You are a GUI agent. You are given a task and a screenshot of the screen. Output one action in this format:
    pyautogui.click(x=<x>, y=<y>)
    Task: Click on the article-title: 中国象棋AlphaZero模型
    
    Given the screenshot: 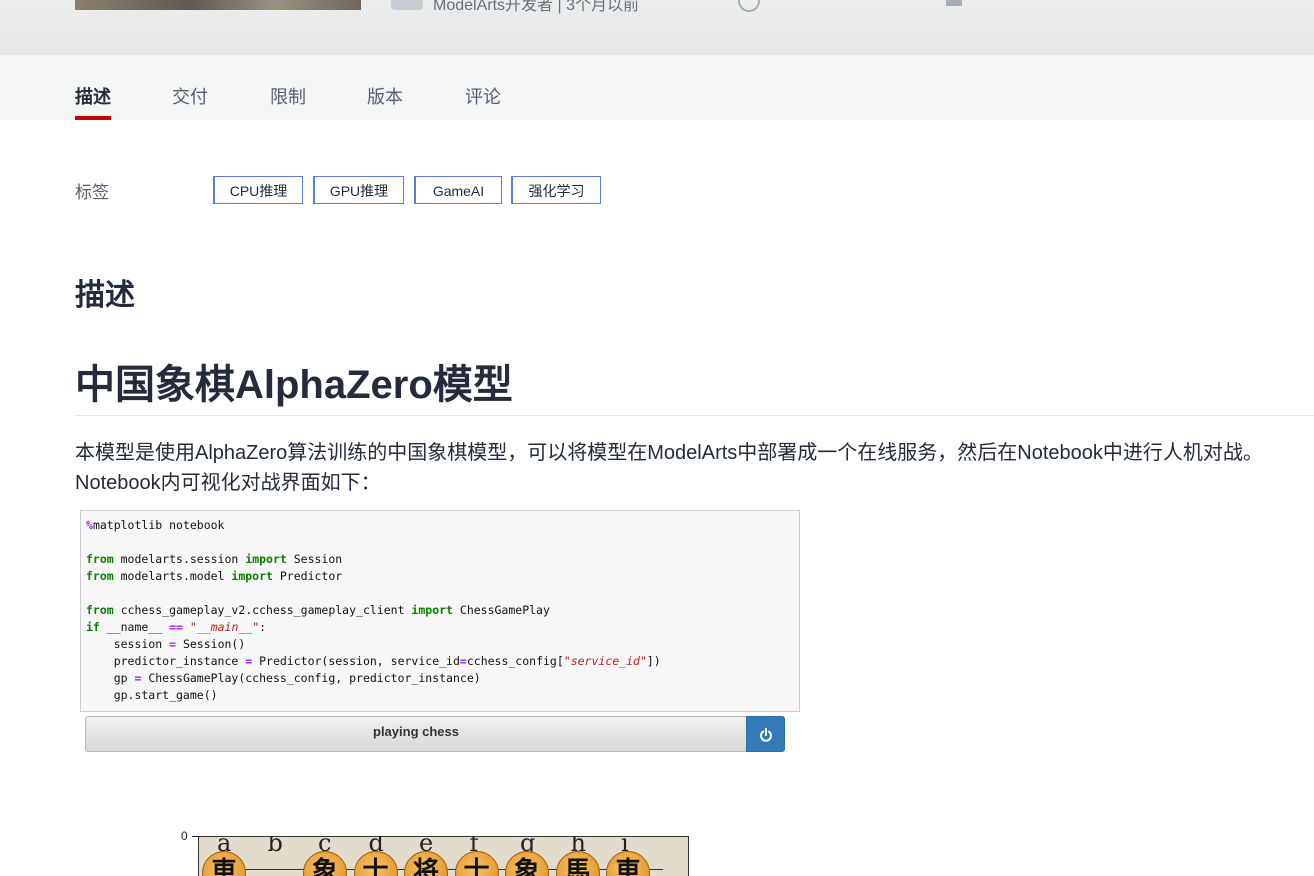 What is the action you would take?
    pyautogui.click(x=294, y=385)
    